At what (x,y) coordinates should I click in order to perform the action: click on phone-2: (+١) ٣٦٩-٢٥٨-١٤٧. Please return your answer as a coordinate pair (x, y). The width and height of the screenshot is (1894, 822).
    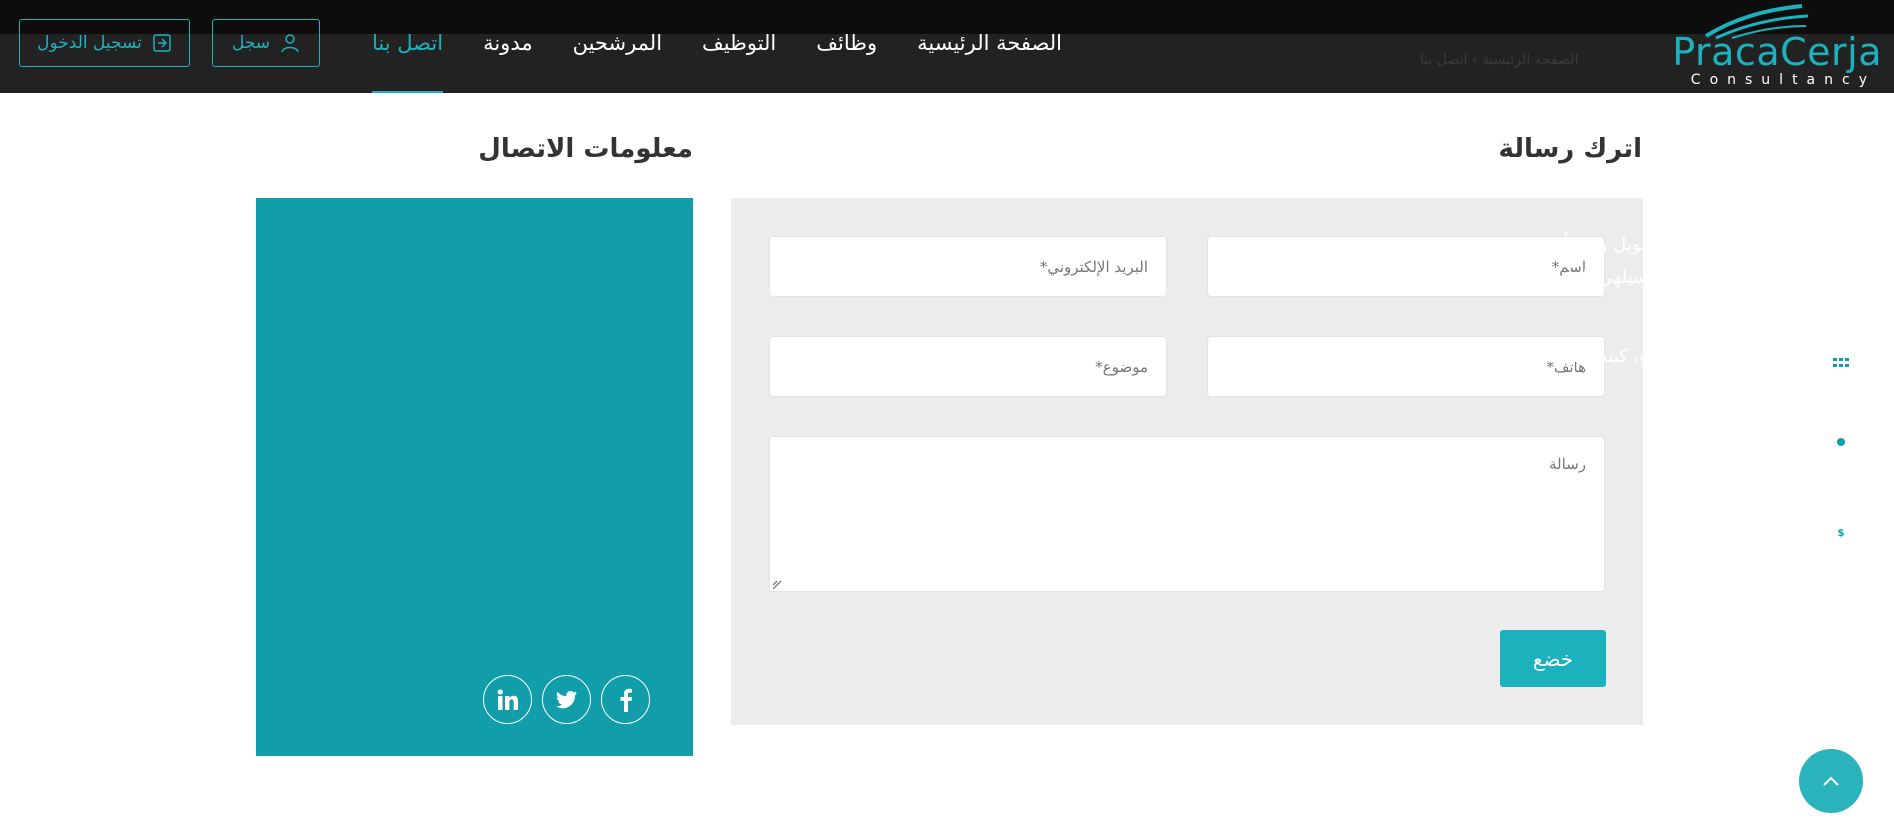
    Looking at the image, I should click on (1735, 472).